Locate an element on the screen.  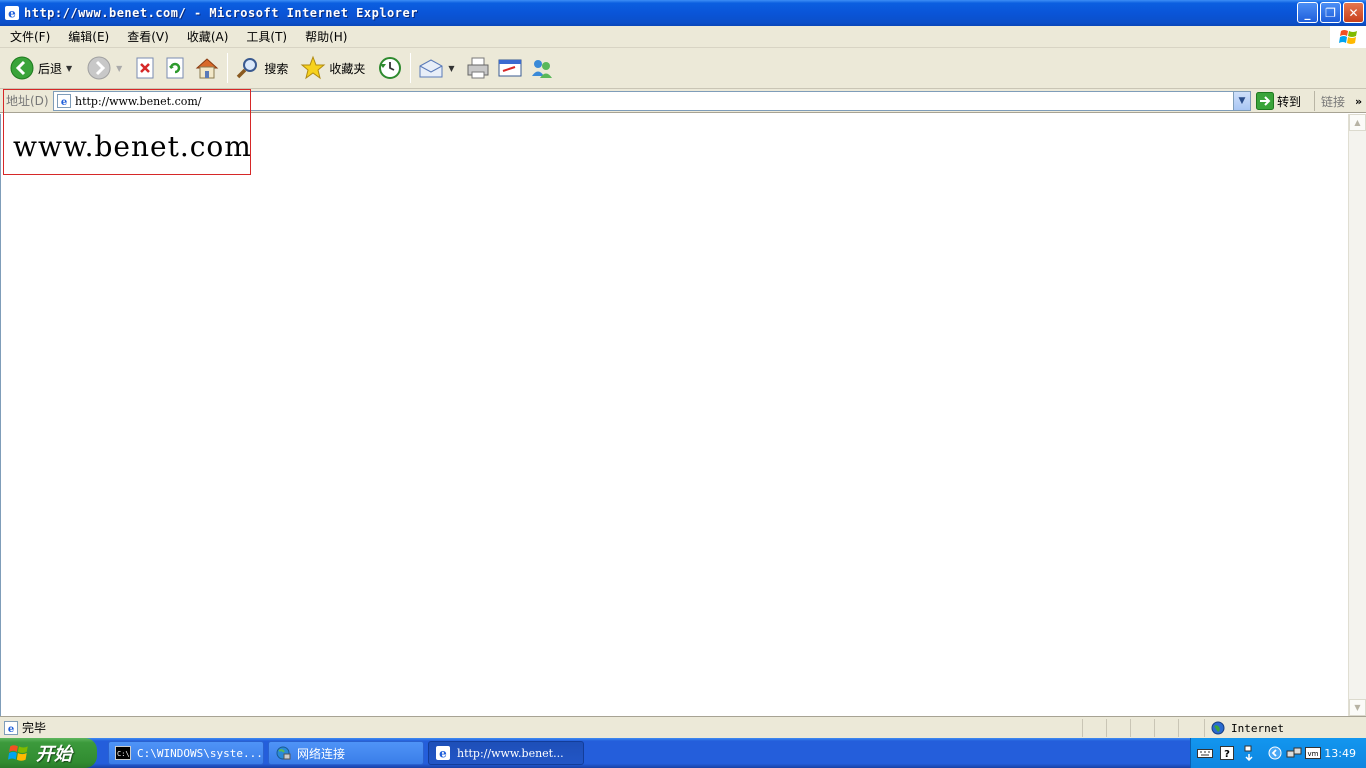
edit-page-icon is located at coordinates (510, 68).